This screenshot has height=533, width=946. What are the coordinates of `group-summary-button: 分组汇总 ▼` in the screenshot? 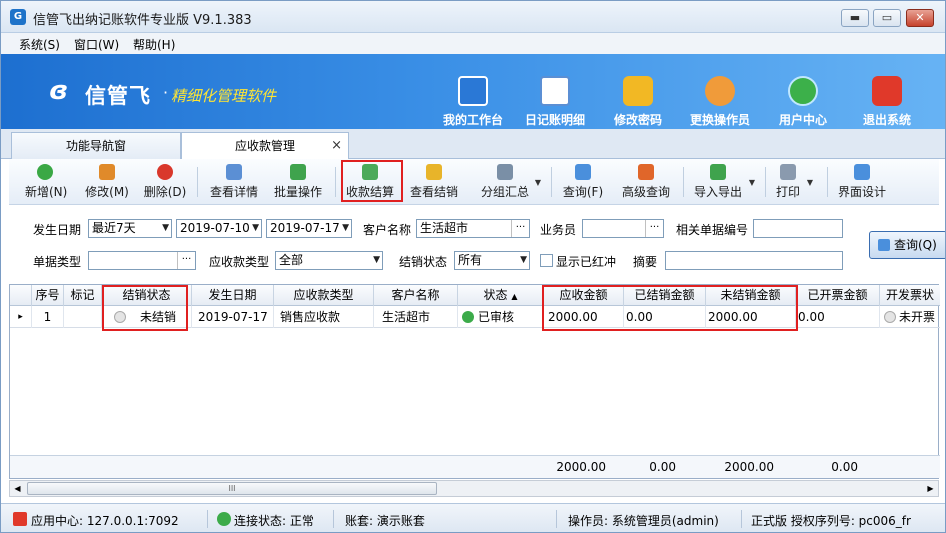 It's located at (510, 182).